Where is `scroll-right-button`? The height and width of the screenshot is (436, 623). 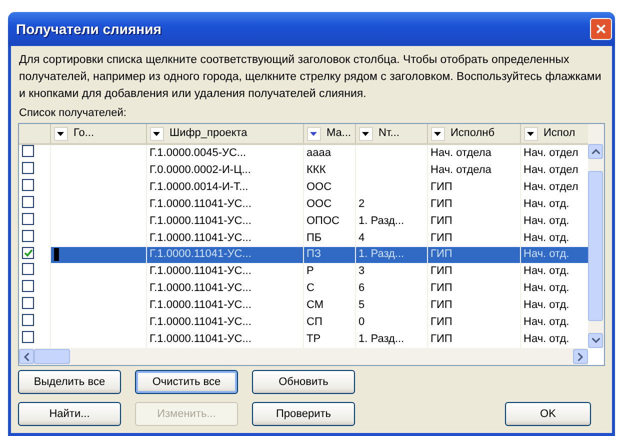
scroll-right-button is located at coordinates (580, 356).